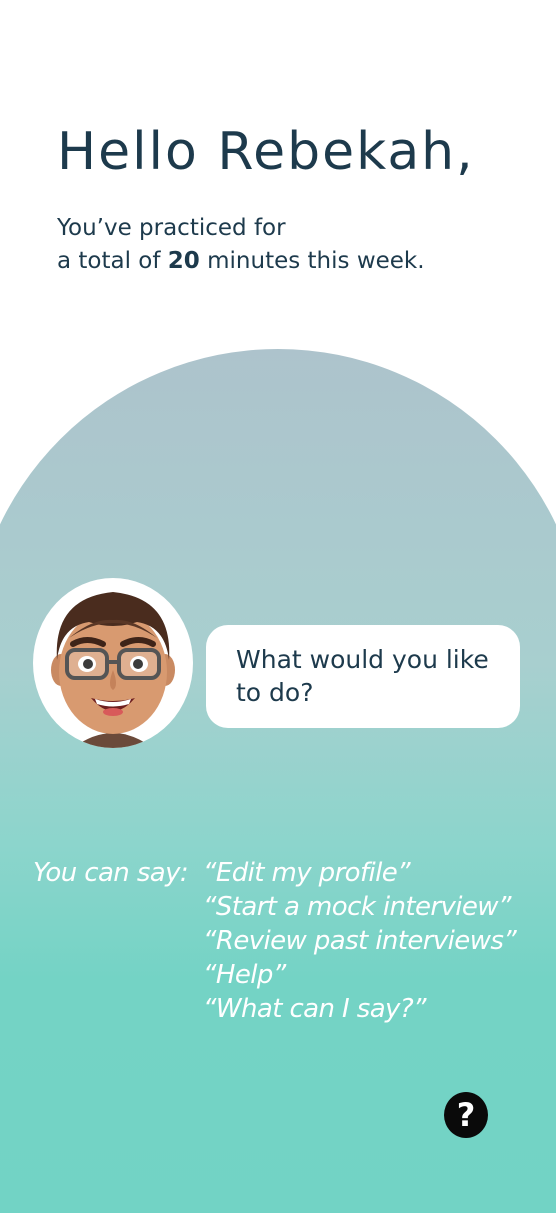  What do you see at coordinates (171, 228) in the screenshot?
I see `summary-line-1: You’ve practiced for` at bounding box center [171, 228].